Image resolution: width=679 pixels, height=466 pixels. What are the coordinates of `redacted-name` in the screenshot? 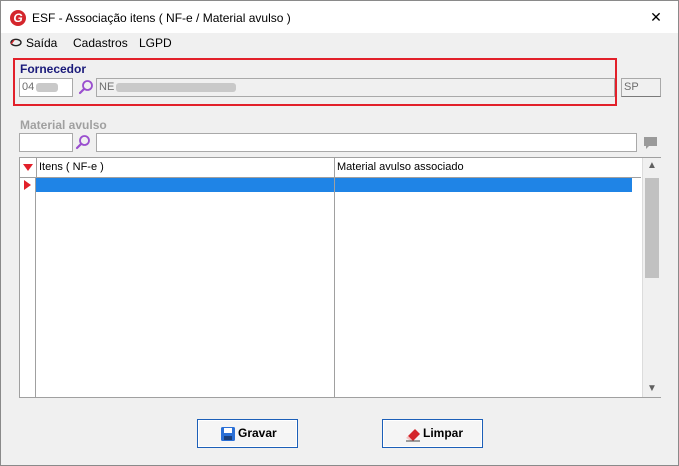 It's located at (176, 87).